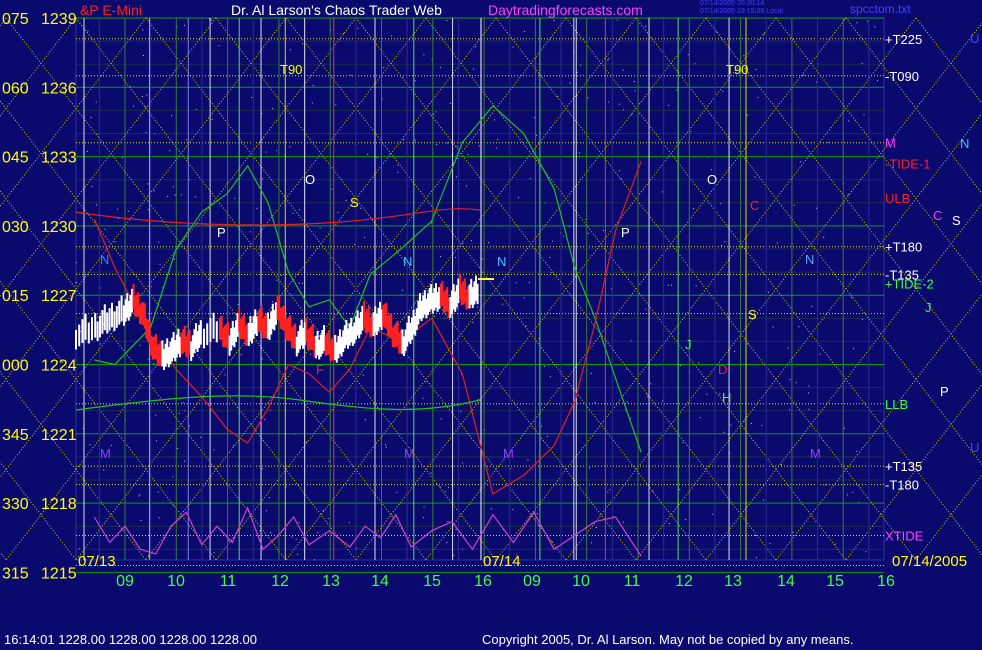 The width and height of the screenshot is (982, 650). Describe the element at coordinates (354, 202) in the screenshot. I see `planet-label: S` at that location.